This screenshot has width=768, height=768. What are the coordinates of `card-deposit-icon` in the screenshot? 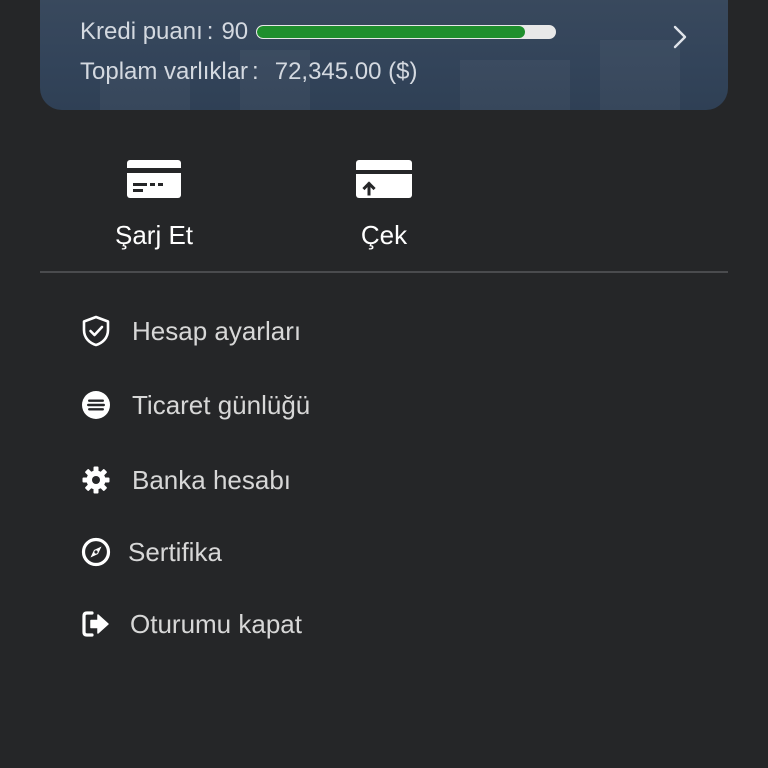 It's located at (154, 179).